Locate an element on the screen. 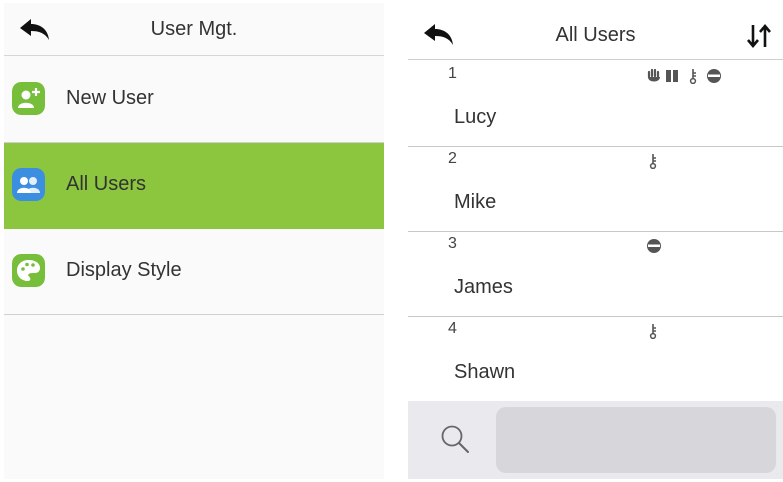  search-icon is located at coordinates (455, 439).